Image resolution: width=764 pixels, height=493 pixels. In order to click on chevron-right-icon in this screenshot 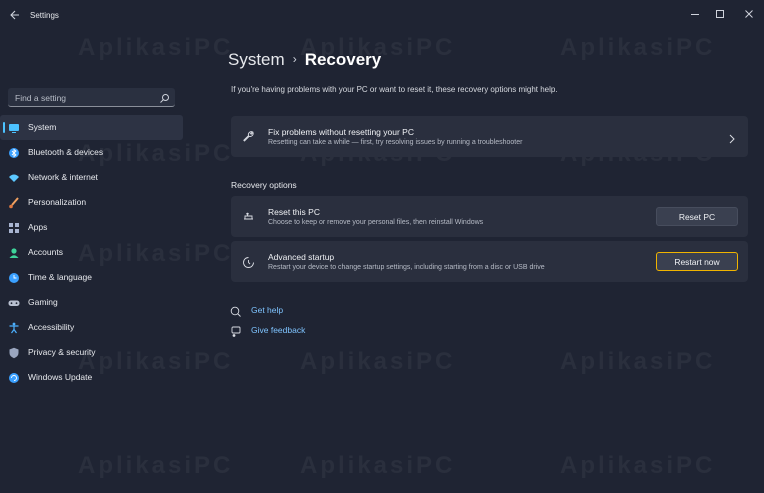, I will do `click(732, 137)`.